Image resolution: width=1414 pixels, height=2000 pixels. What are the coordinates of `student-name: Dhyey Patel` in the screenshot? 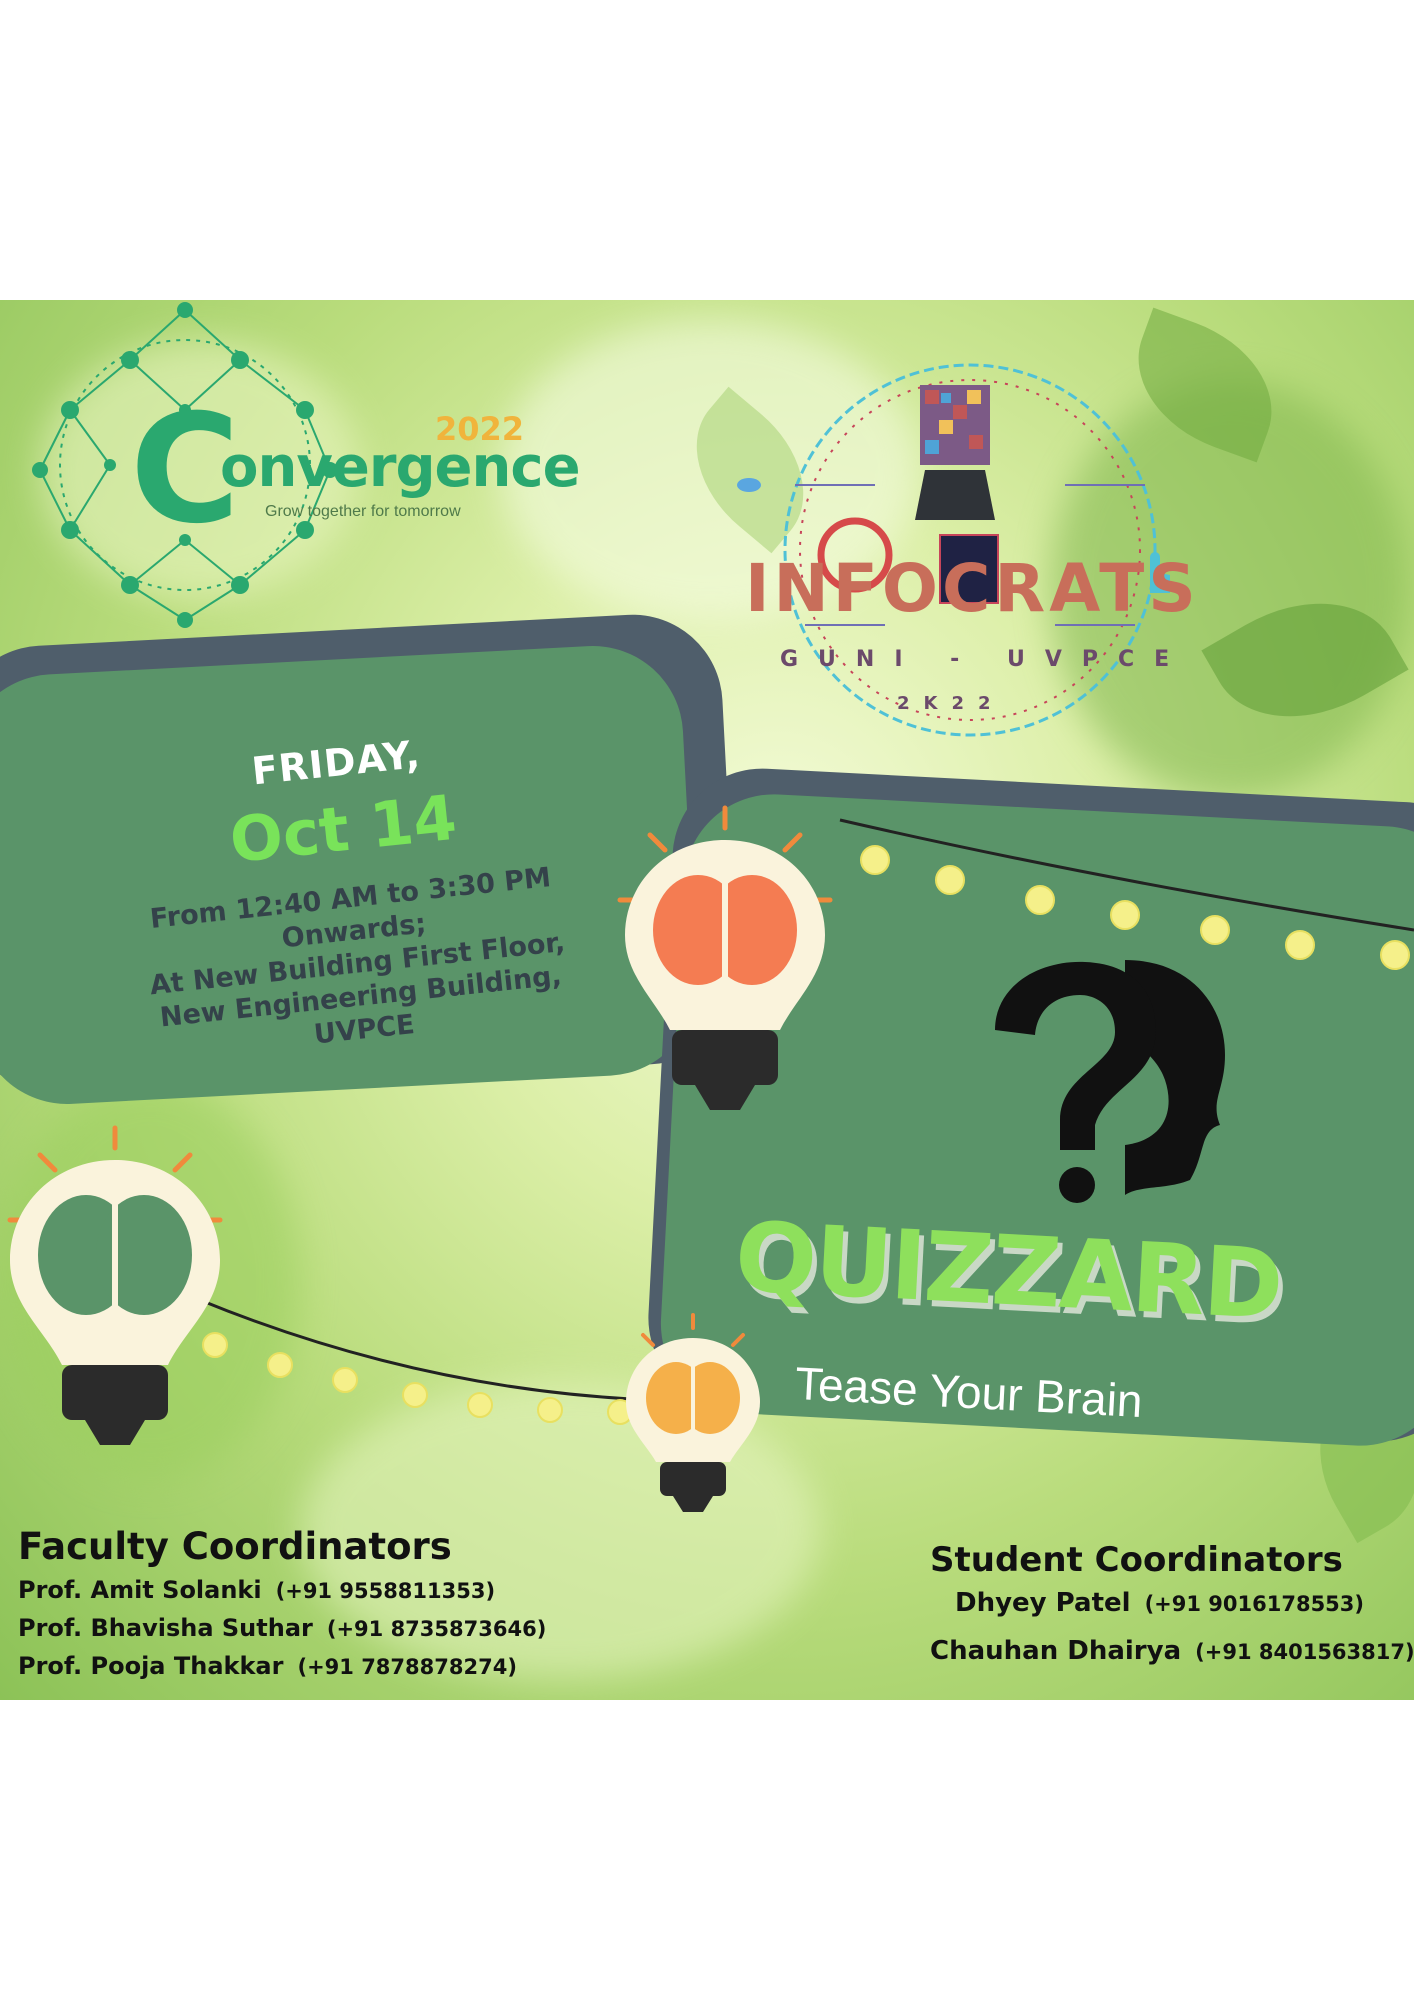 It's located at (1043, 1603).